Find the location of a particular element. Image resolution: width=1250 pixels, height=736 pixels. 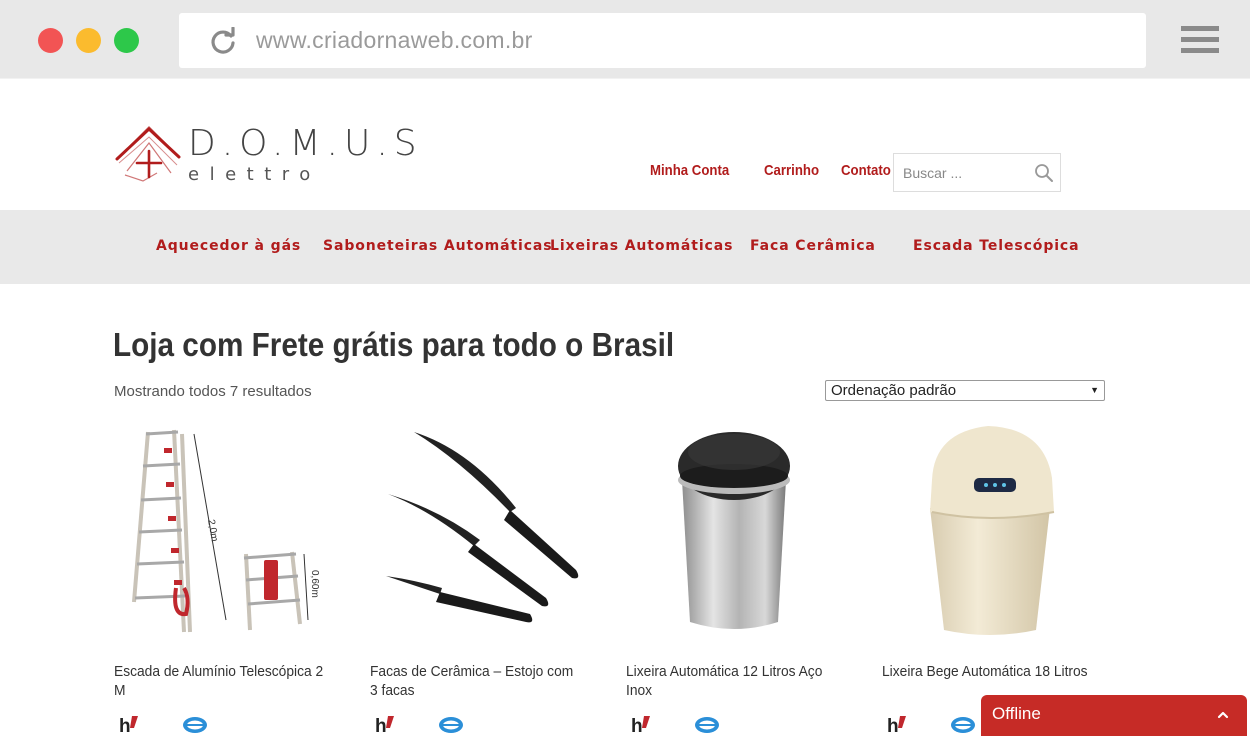

search-box is located at coordinates (977, 172).